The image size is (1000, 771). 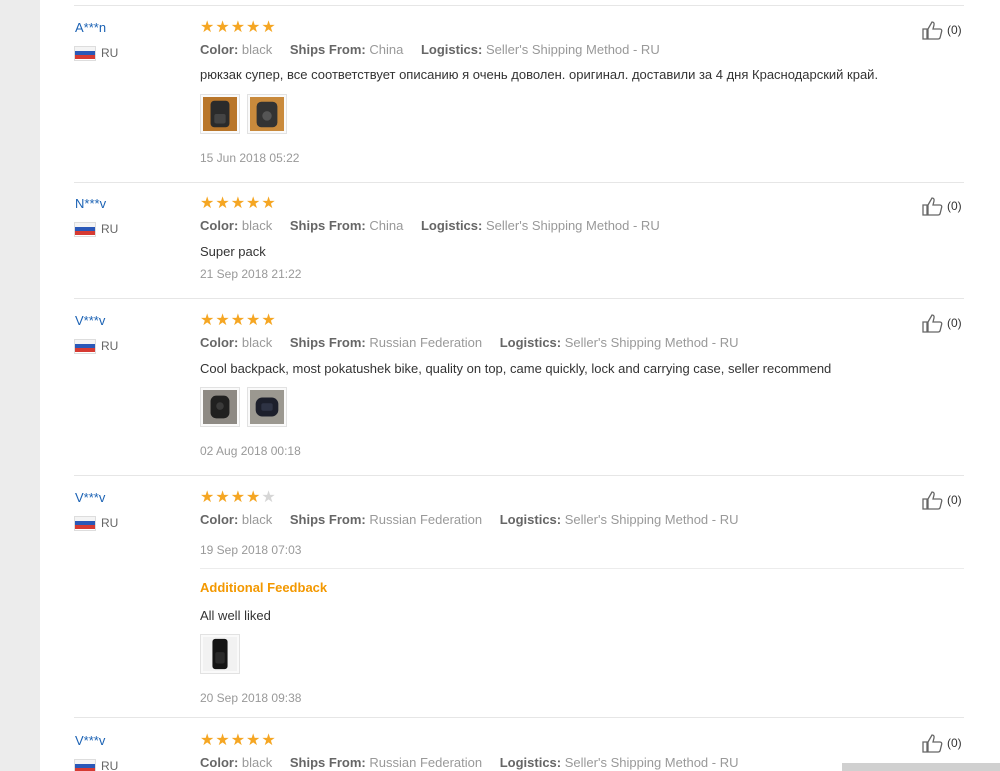 What do you see at coordinates (235, 615) in the screenshot?
I see `additional-feedback-text: All well liked` at bounding box center [235, 615].